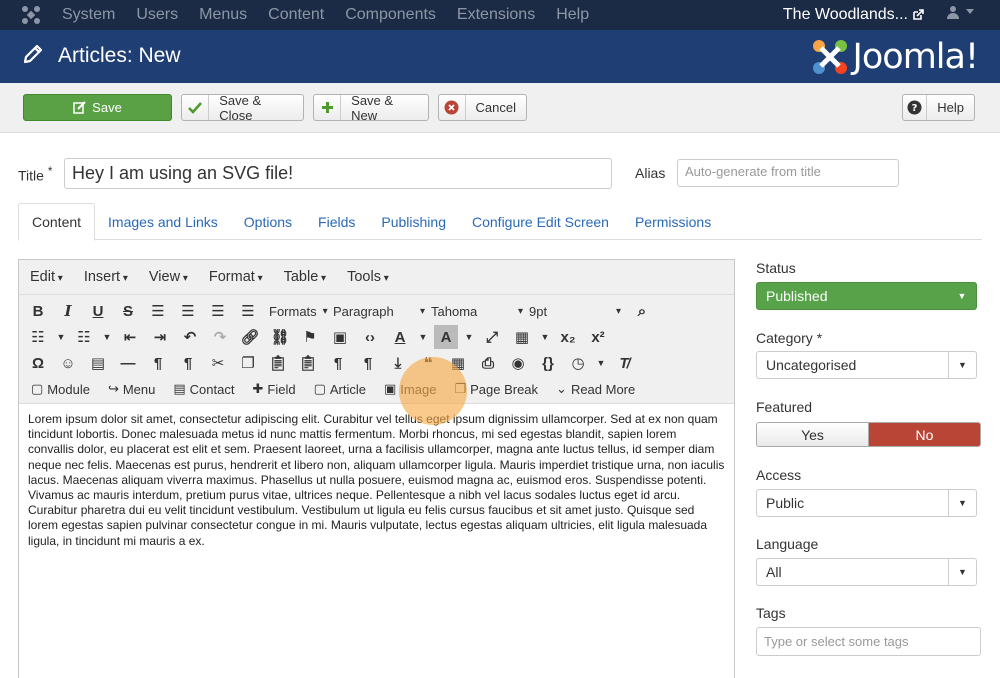  What do you see at coordinates (158, 363) in the screenshot?
I see `ltr-icon: ¶` at bounding box center [158, 363].